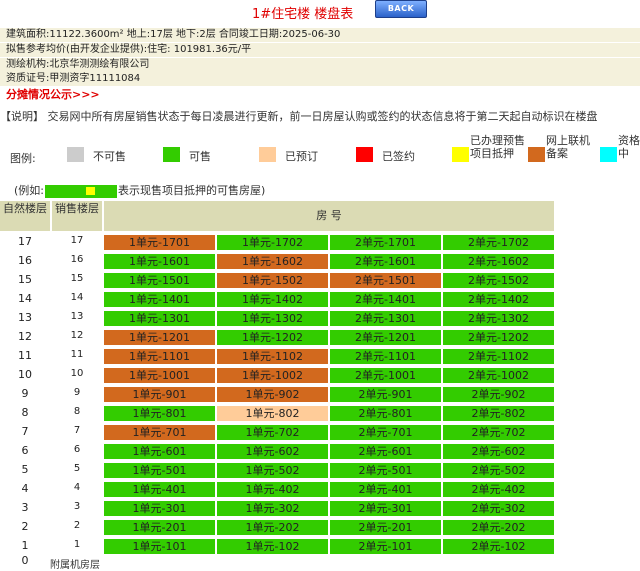 This screenshot has width=640, height=571. What do you see at coordinates (385, 527) in the screenshot?
I see `unit-cell: 2单元-201` at bounding box center [385, 527].